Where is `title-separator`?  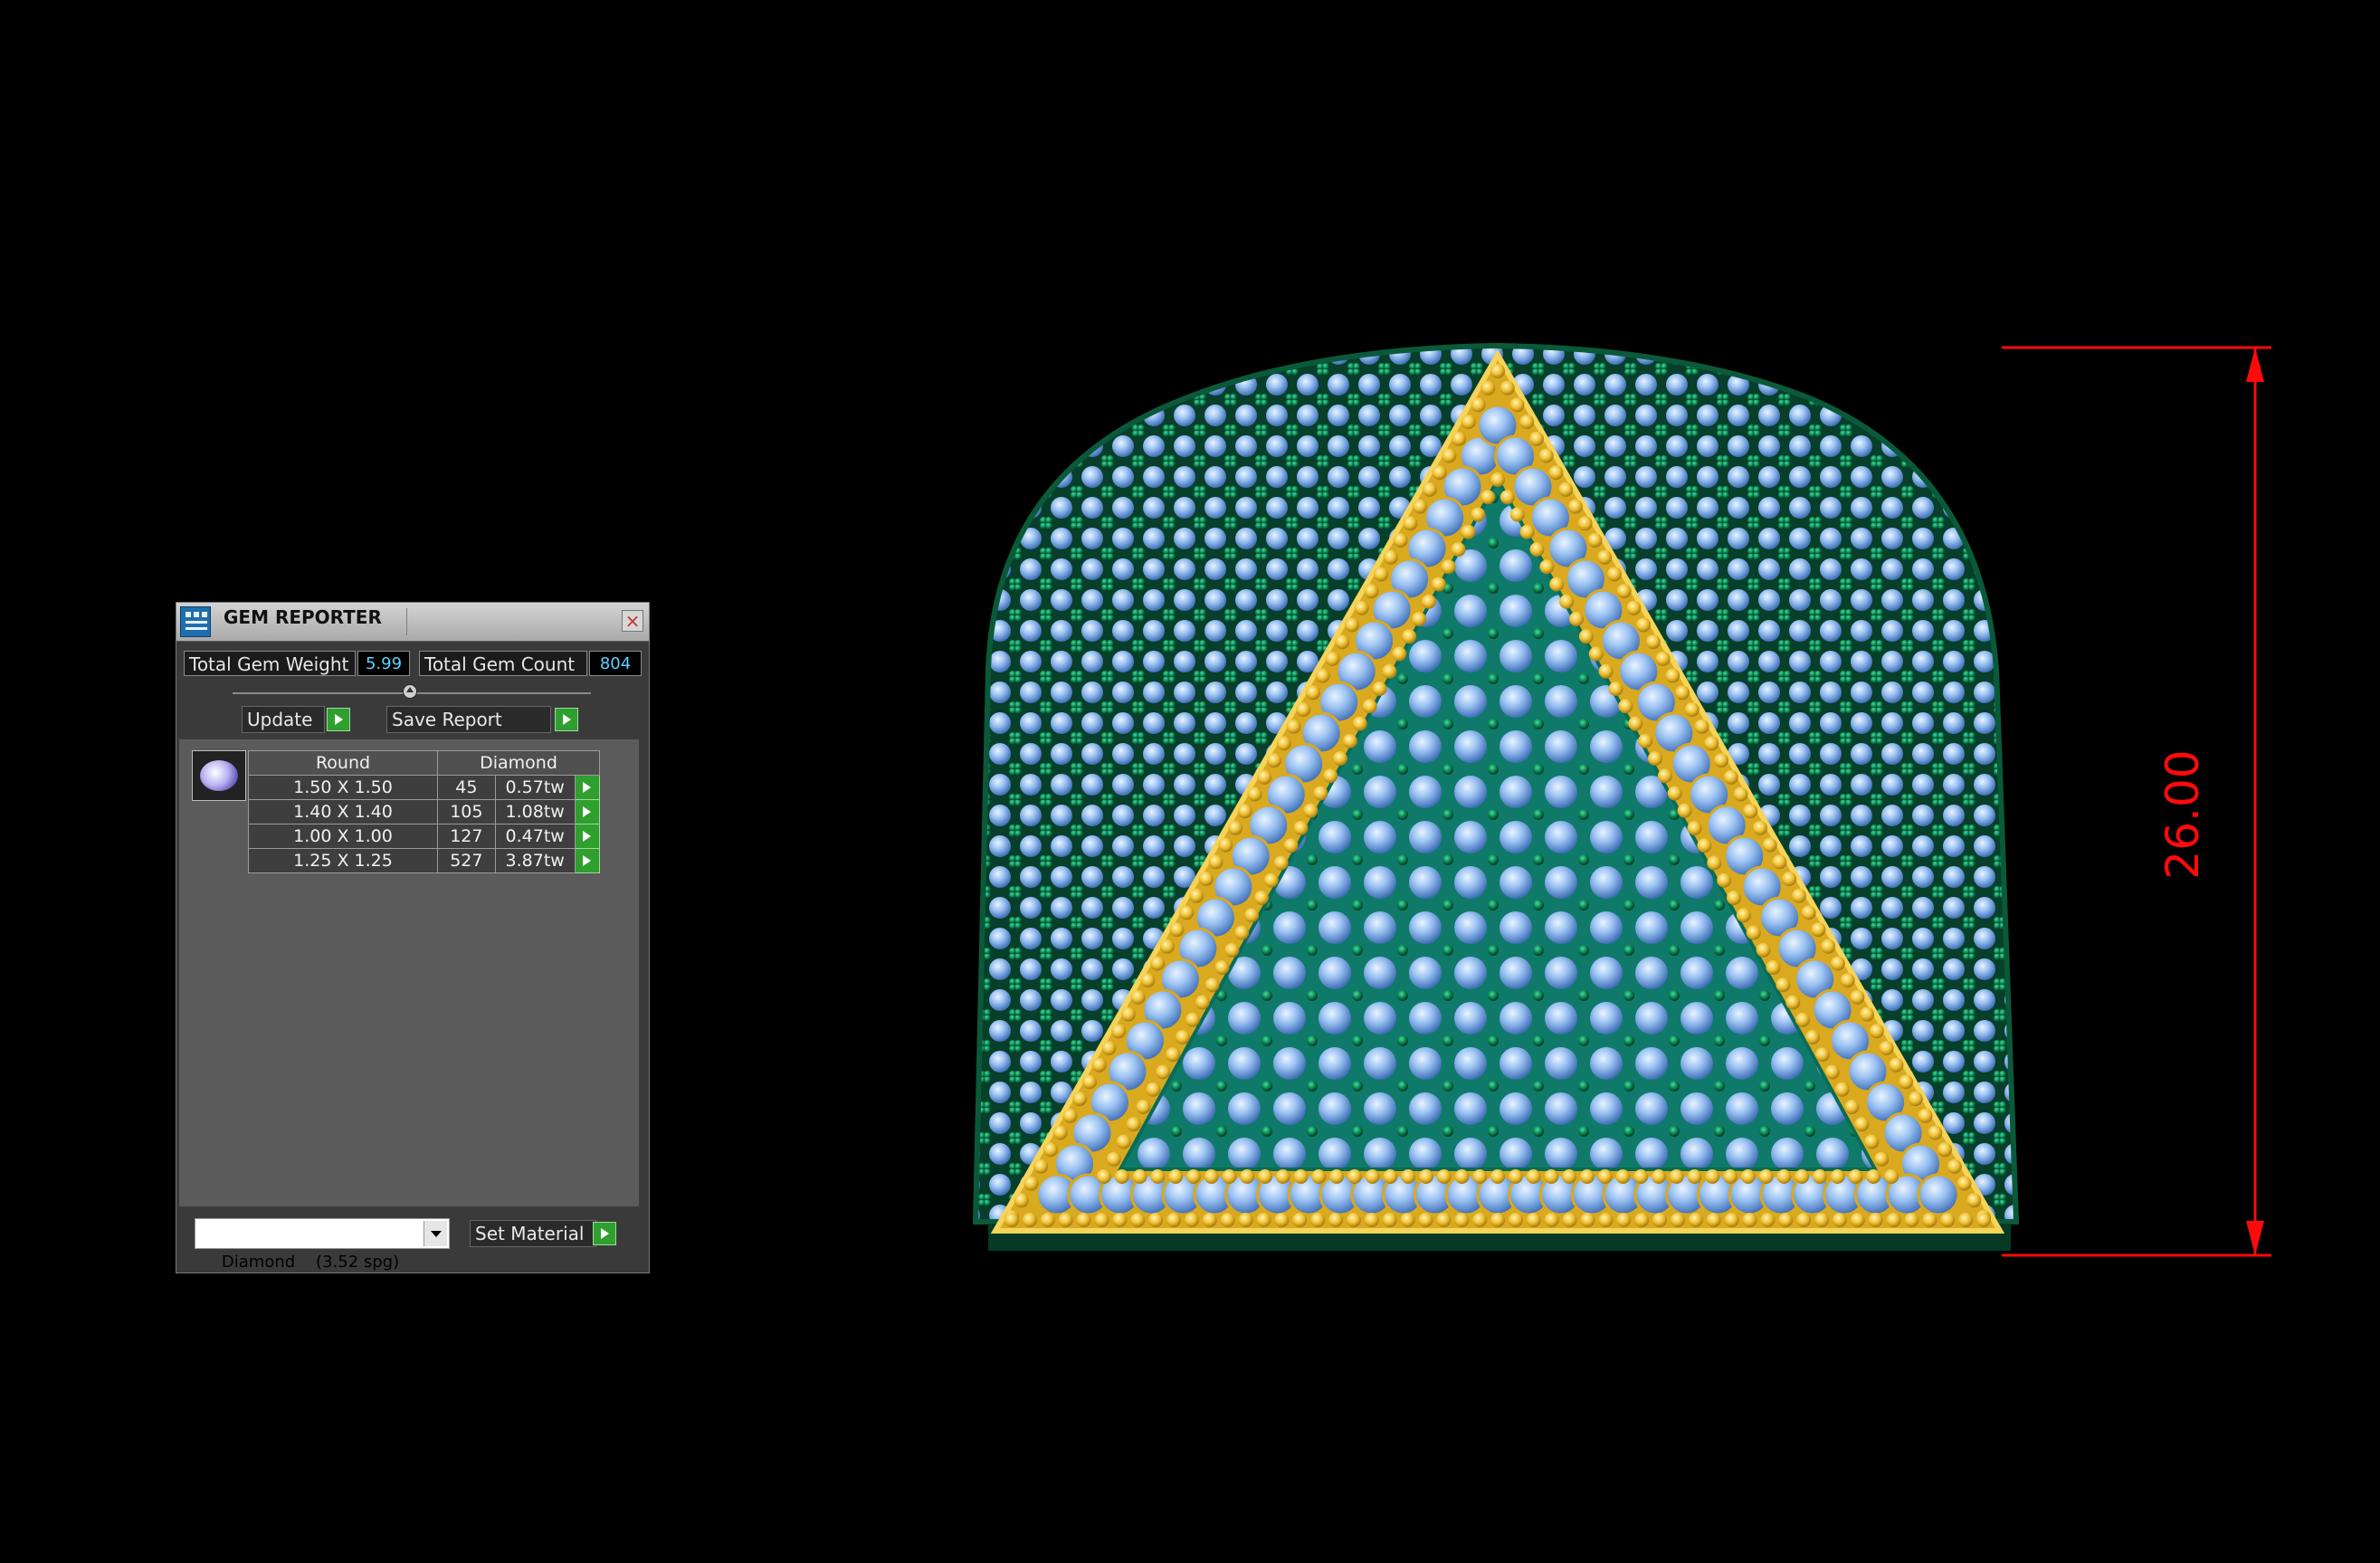
title-separator is located at coordinates (406, 621).